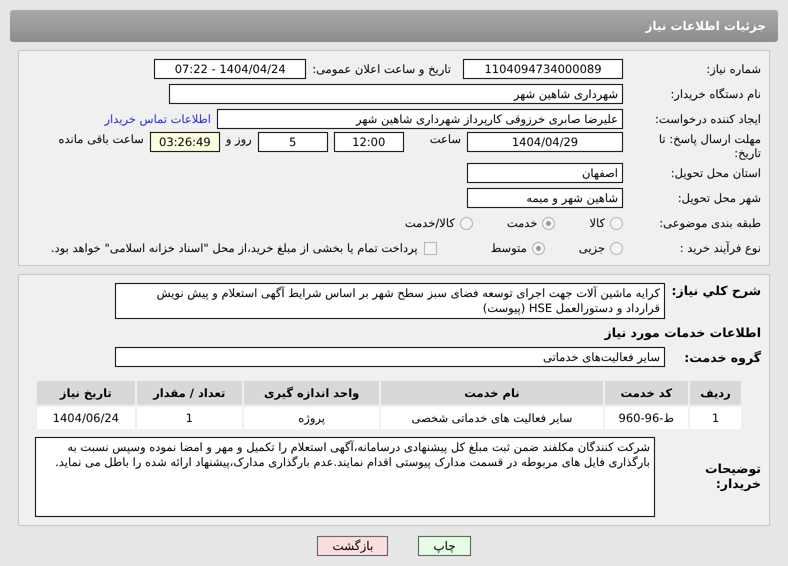 This screenshot has width=788, height=566. Describe the element at coordinates (719, 248) in the screenshot. I see `field-label: نوع فرآیند خرید :` at that location.